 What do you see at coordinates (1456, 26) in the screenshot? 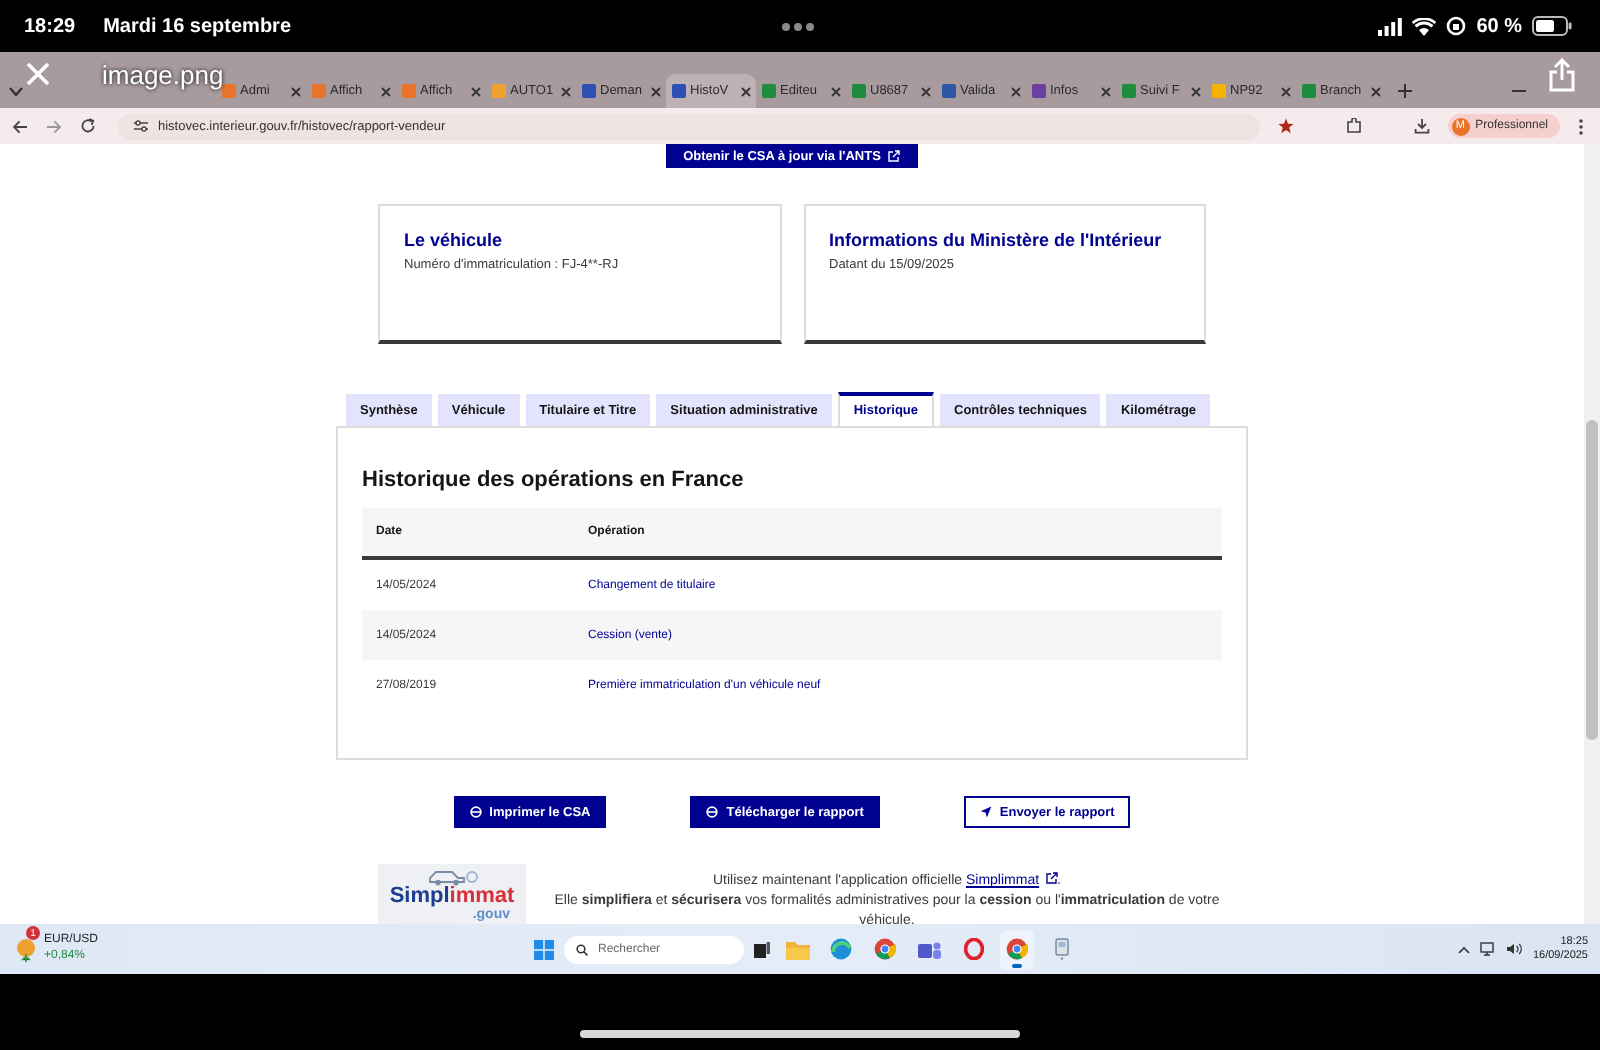
I see `rotation-lock-icon` at bounding box center [1456, 26].